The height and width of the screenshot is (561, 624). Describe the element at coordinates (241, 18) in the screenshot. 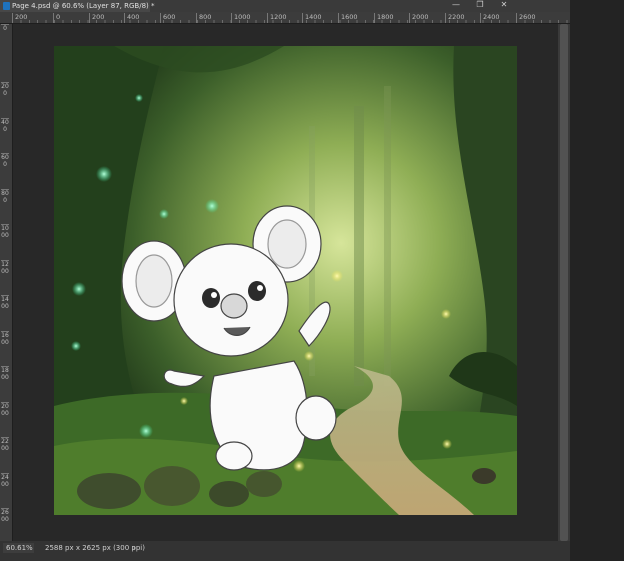

I see `ruler-h-label: 1000` at that location.